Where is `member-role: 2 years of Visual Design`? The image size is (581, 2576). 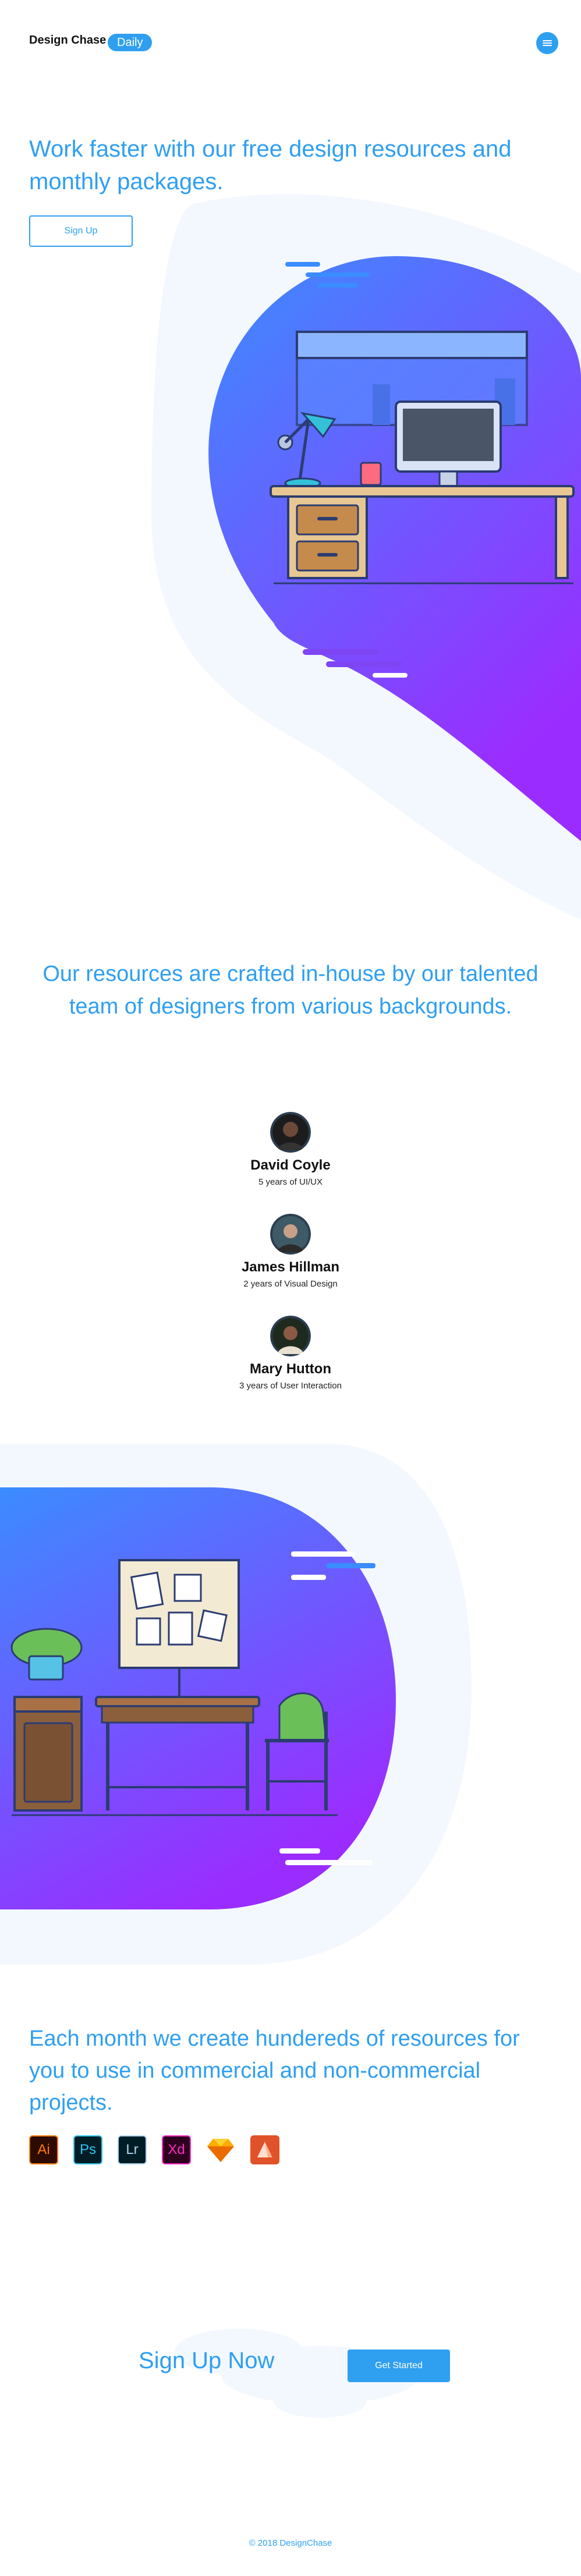 member-role: 2 years of Visual Design is located at coordinates (290, 1284).